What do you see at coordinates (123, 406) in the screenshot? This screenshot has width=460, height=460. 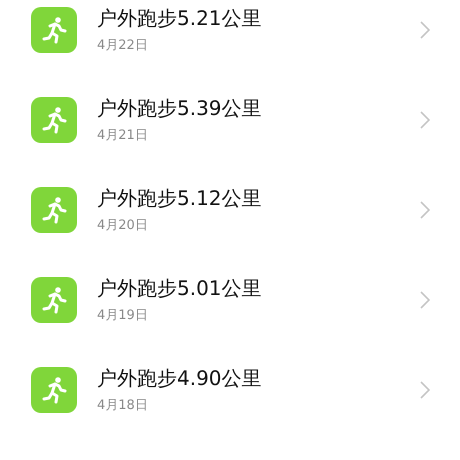 I see `record-date: 4月18日` at bounding box center [123, 406].